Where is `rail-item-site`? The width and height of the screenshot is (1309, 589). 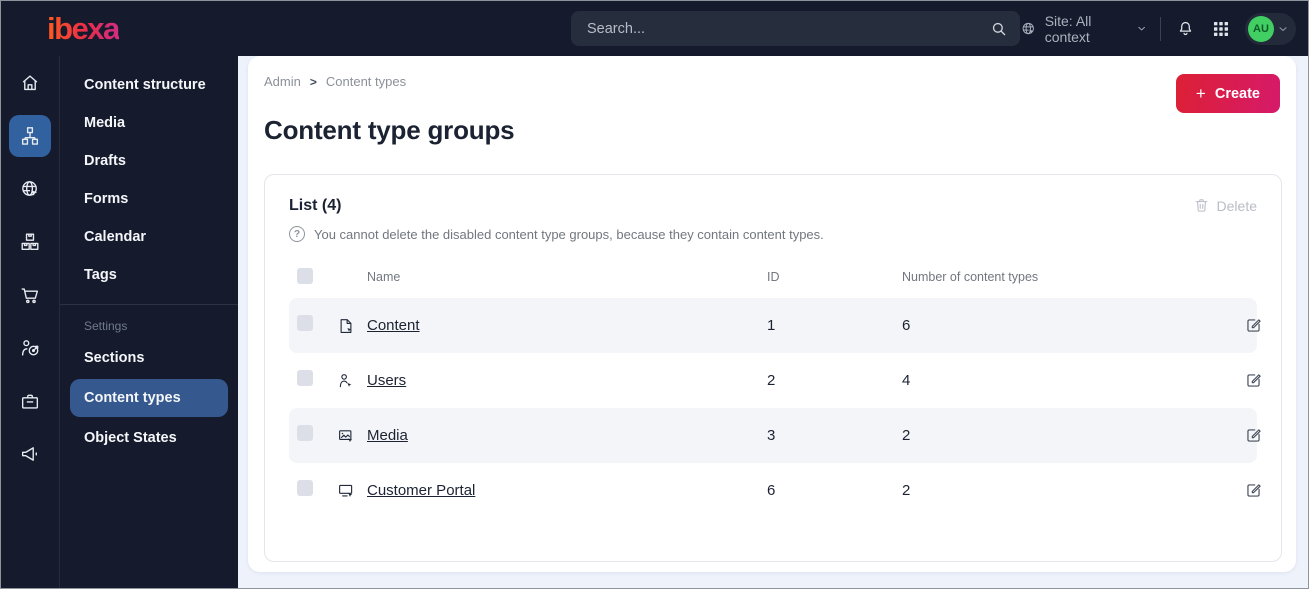 rail-item-site is located at coordinates (30, 189).